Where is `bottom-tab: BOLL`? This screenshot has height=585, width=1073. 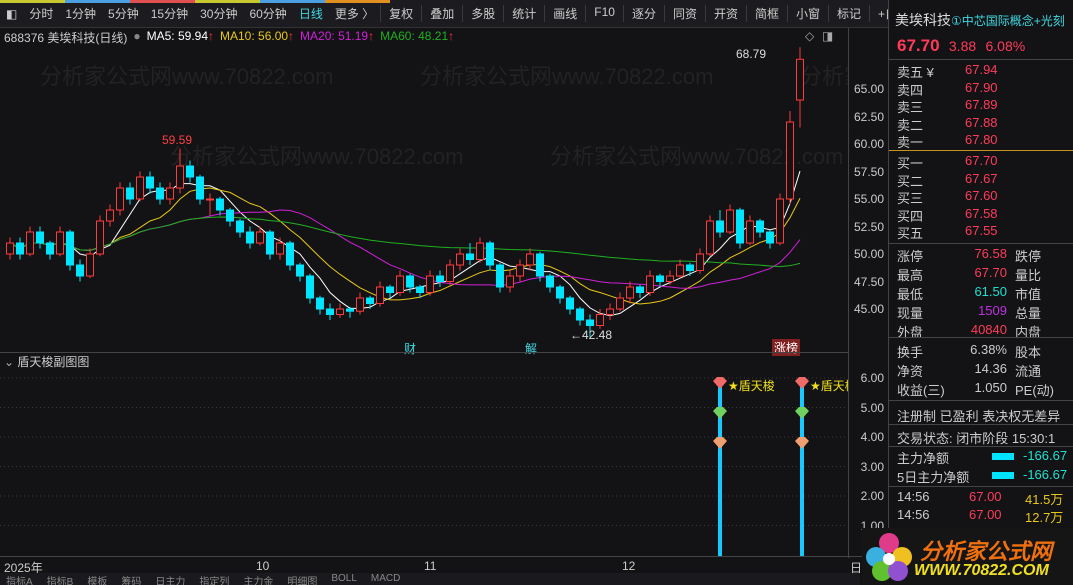 bottom-tab: BOLL is located at coordinates (344, 579).